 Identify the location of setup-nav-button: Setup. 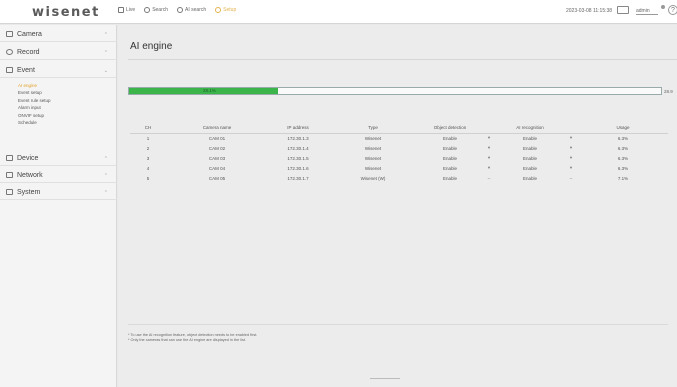
(225, 10).